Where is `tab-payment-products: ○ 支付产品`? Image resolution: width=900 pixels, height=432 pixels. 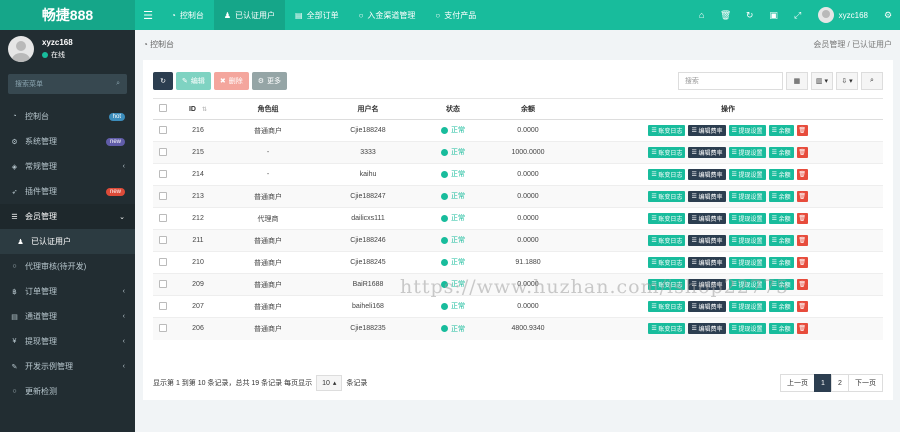
tab-payment-products: ○ 支付产品 is located at coordinates (455, 15).